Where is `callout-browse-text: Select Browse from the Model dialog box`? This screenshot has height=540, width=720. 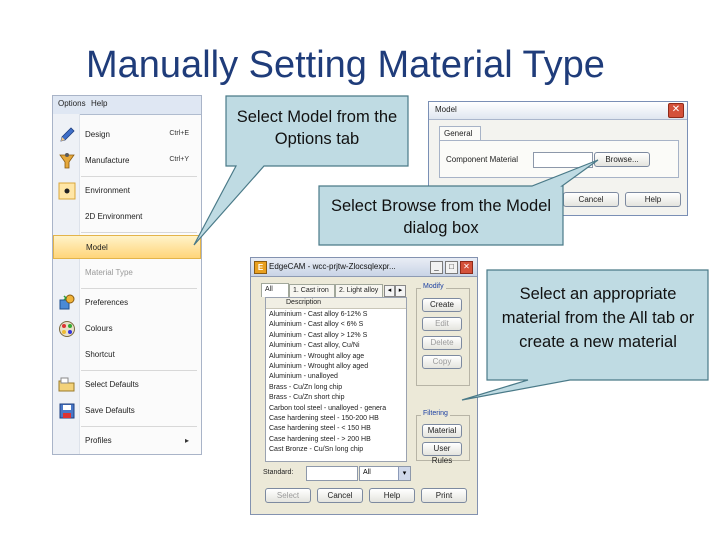
callout-browse-text: Select Browse from the Model dialog box is located at coordinates (441, 217).